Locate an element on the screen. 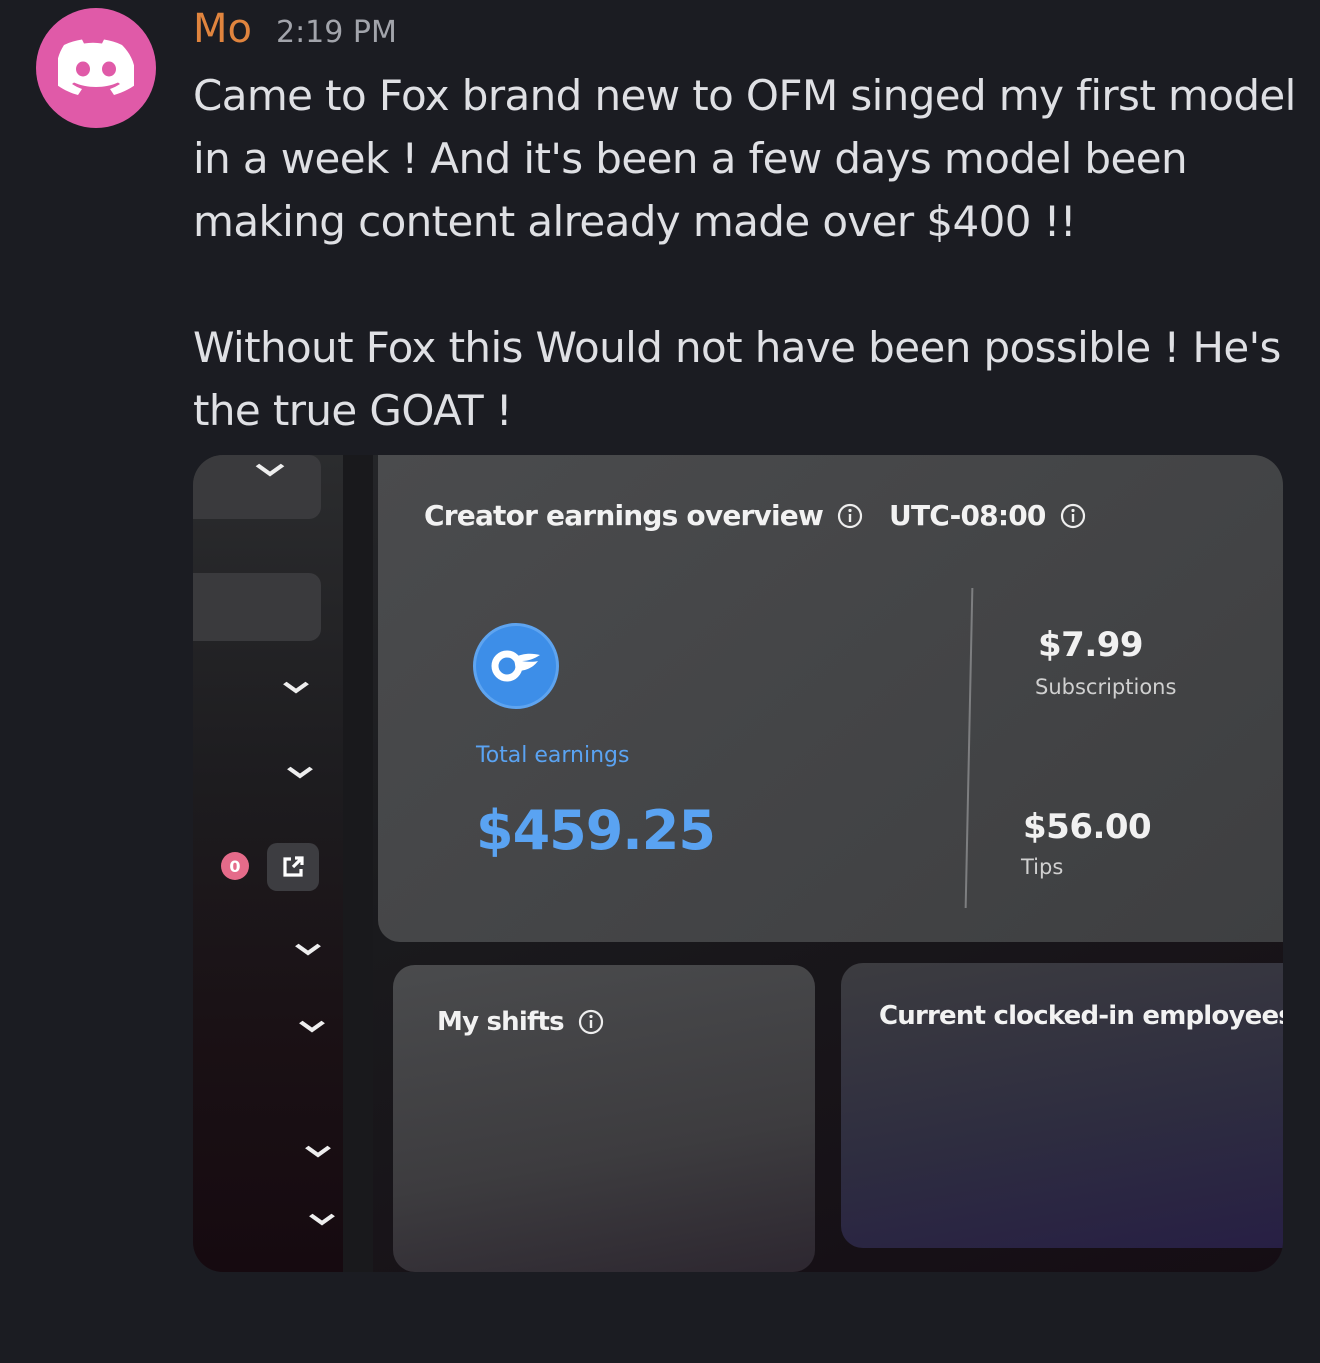  panel-header: Current clocked-in employees is located at coordinates (1081, 1016).